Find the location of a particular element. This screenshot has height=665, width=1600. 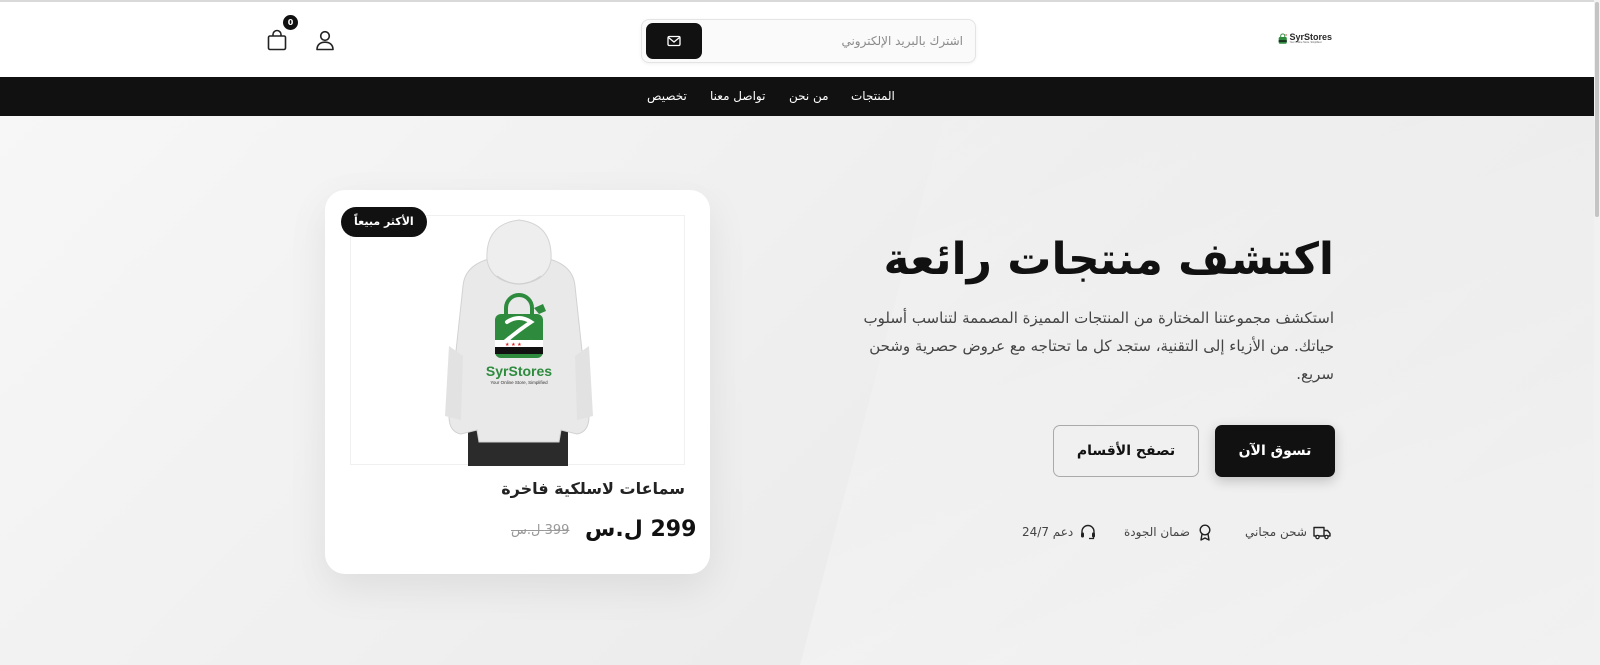

shopping-bag-icon is located at coordinates (277, 40).